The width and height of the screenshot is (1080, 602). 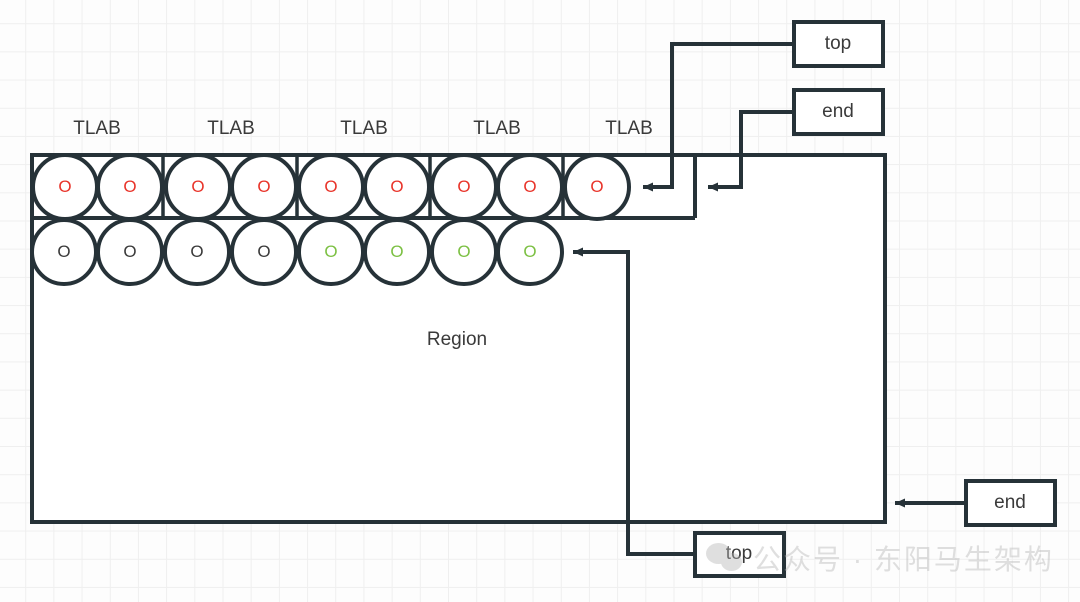 What do you see at coordinates (1010, 503) in the screenshot?
I see `callout-box-end-lower` at bounding box center [1010, 503].